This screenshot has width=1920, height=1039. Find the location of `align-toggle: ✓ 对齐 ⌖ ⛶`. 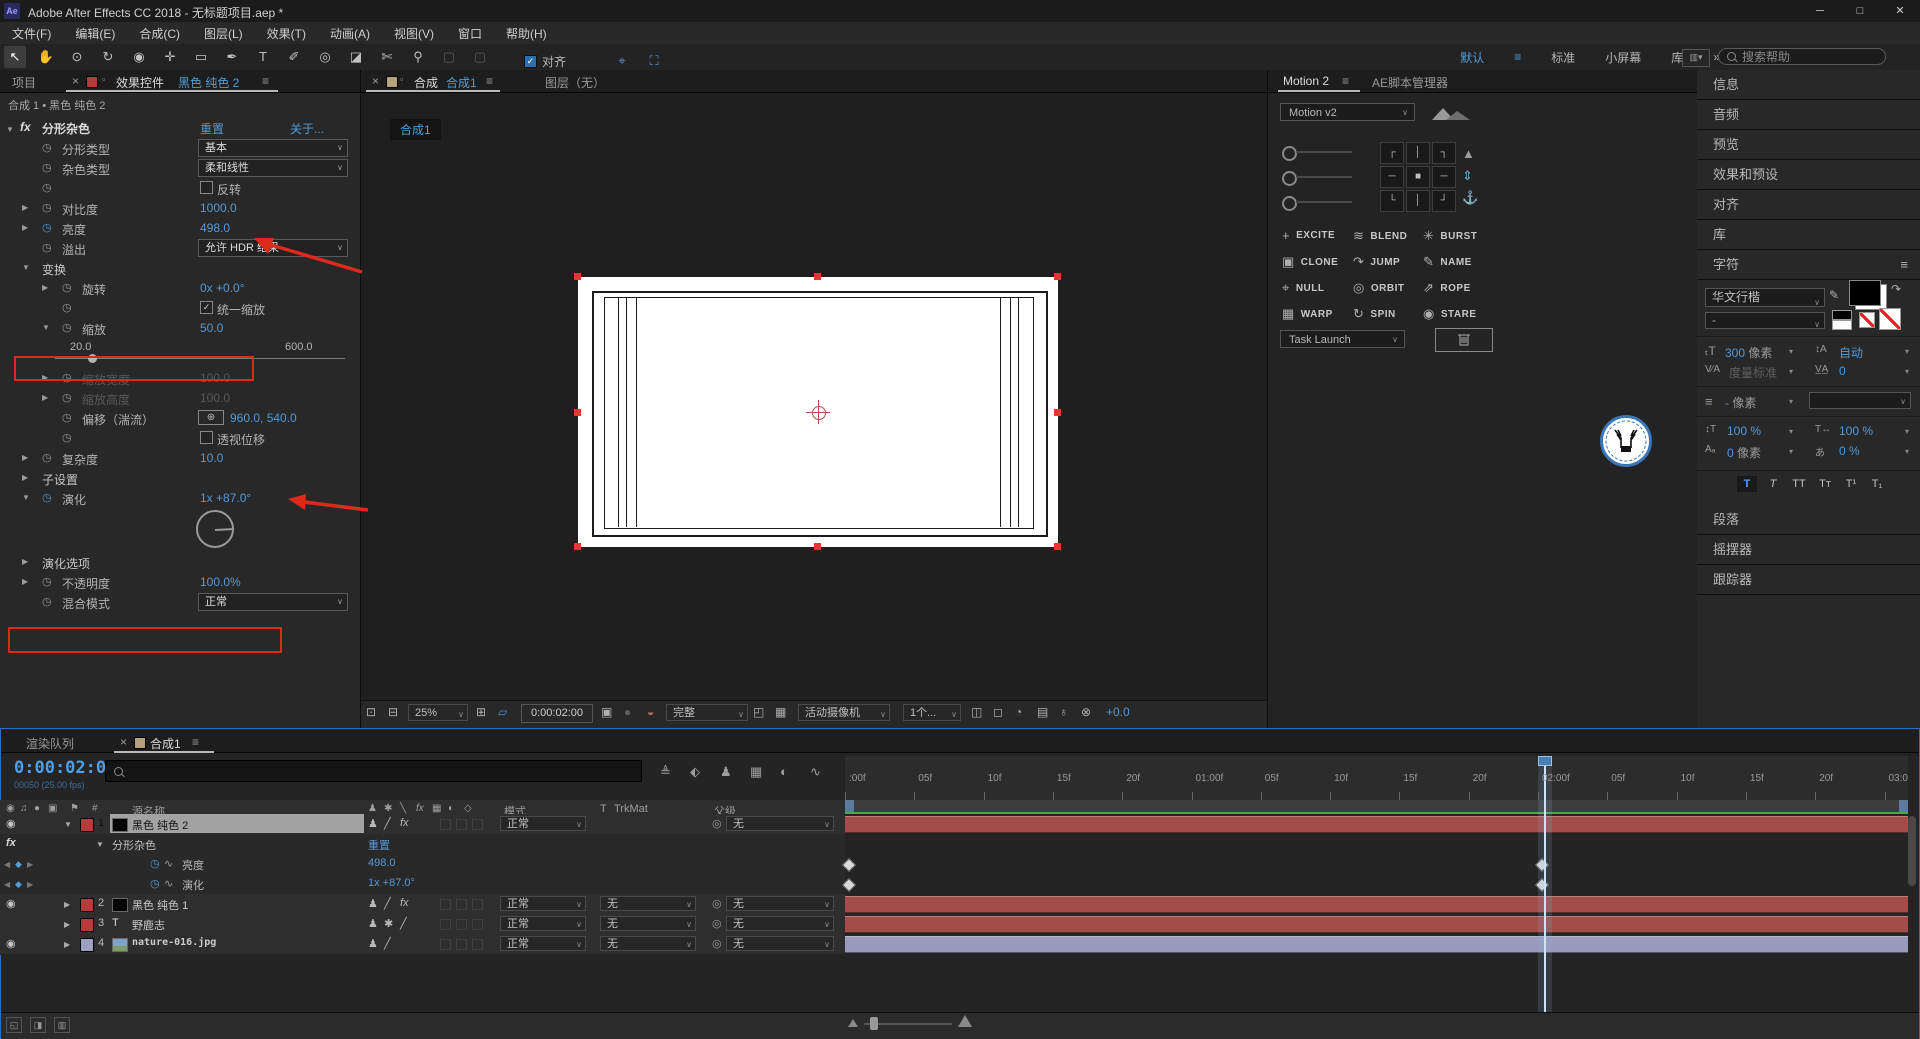

align-toggle: ✓ 对齐 ⌖ ⛶ is located at coordinates (594, 61).